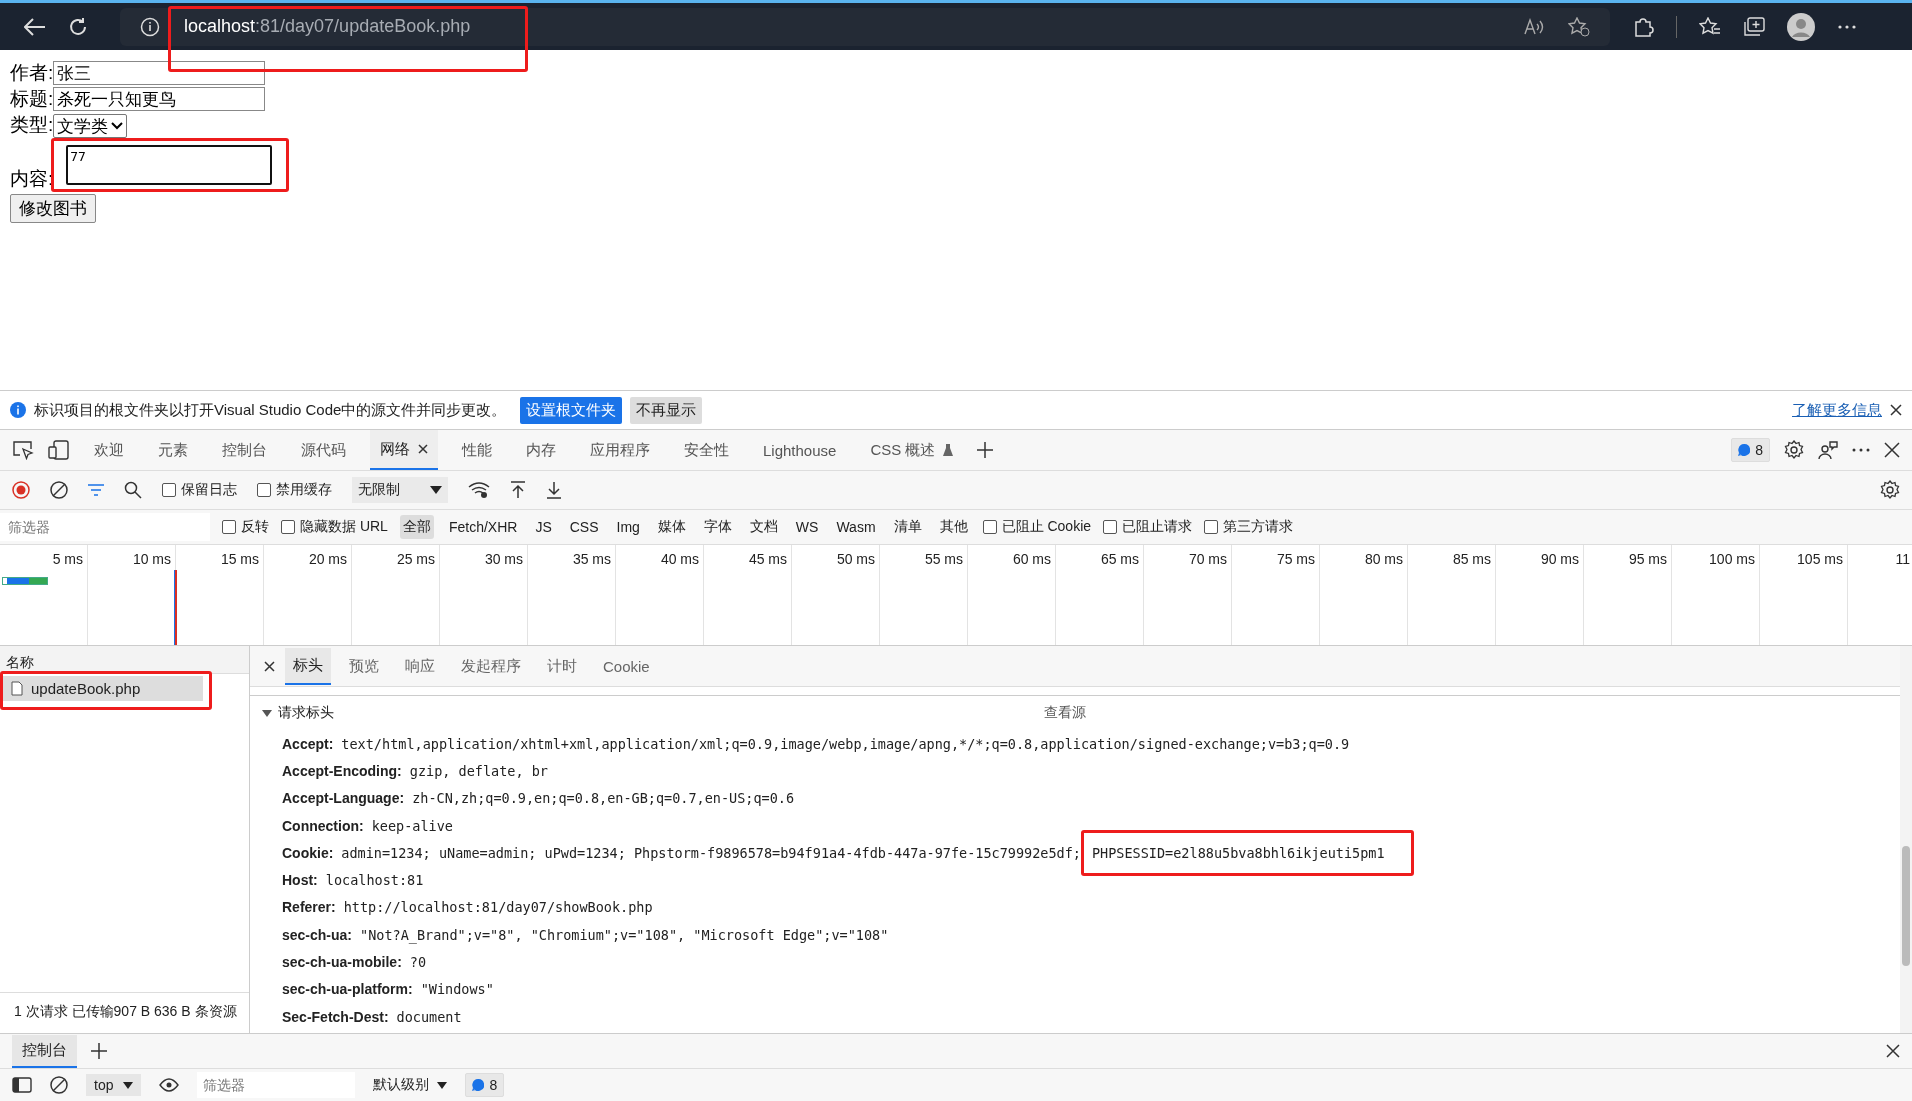 Image resolution: width=1912 pixels, height=1101 pixels. Describe the element at coordinates (1534, 26) in the screenshot. I see `read-aloud-icon` at that location.